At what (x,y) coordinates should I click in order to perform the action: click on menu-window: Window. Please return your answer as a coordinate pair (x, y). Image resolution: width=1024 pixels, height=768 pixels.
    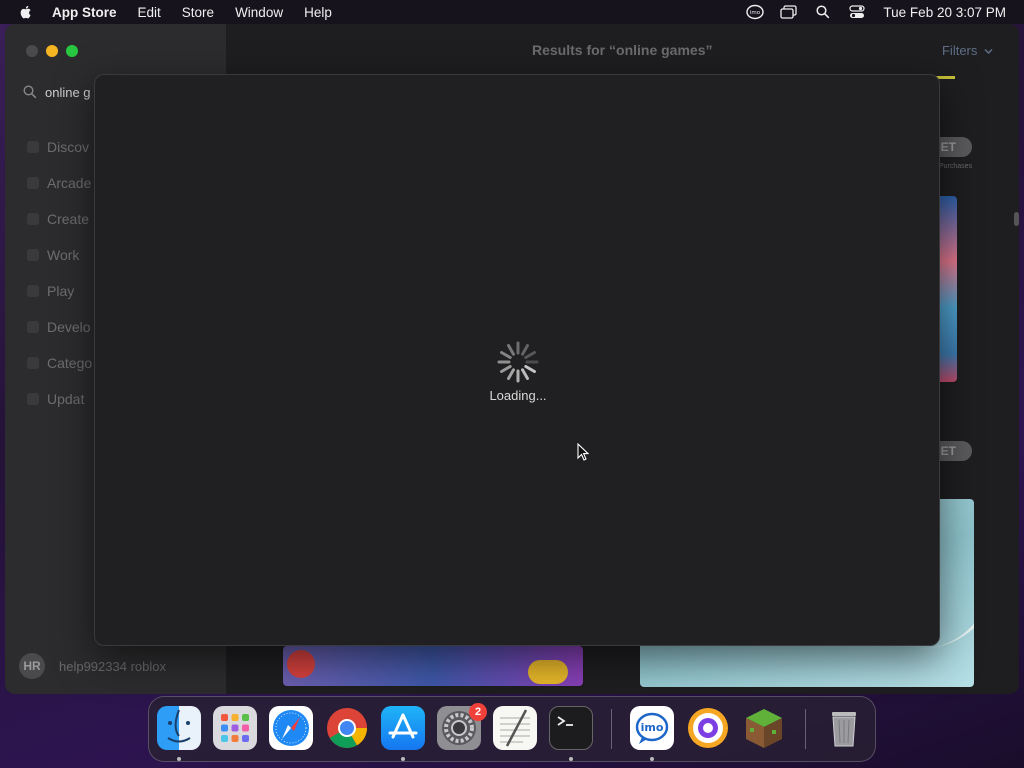
    Looking at the image, I should click on (259, 12).